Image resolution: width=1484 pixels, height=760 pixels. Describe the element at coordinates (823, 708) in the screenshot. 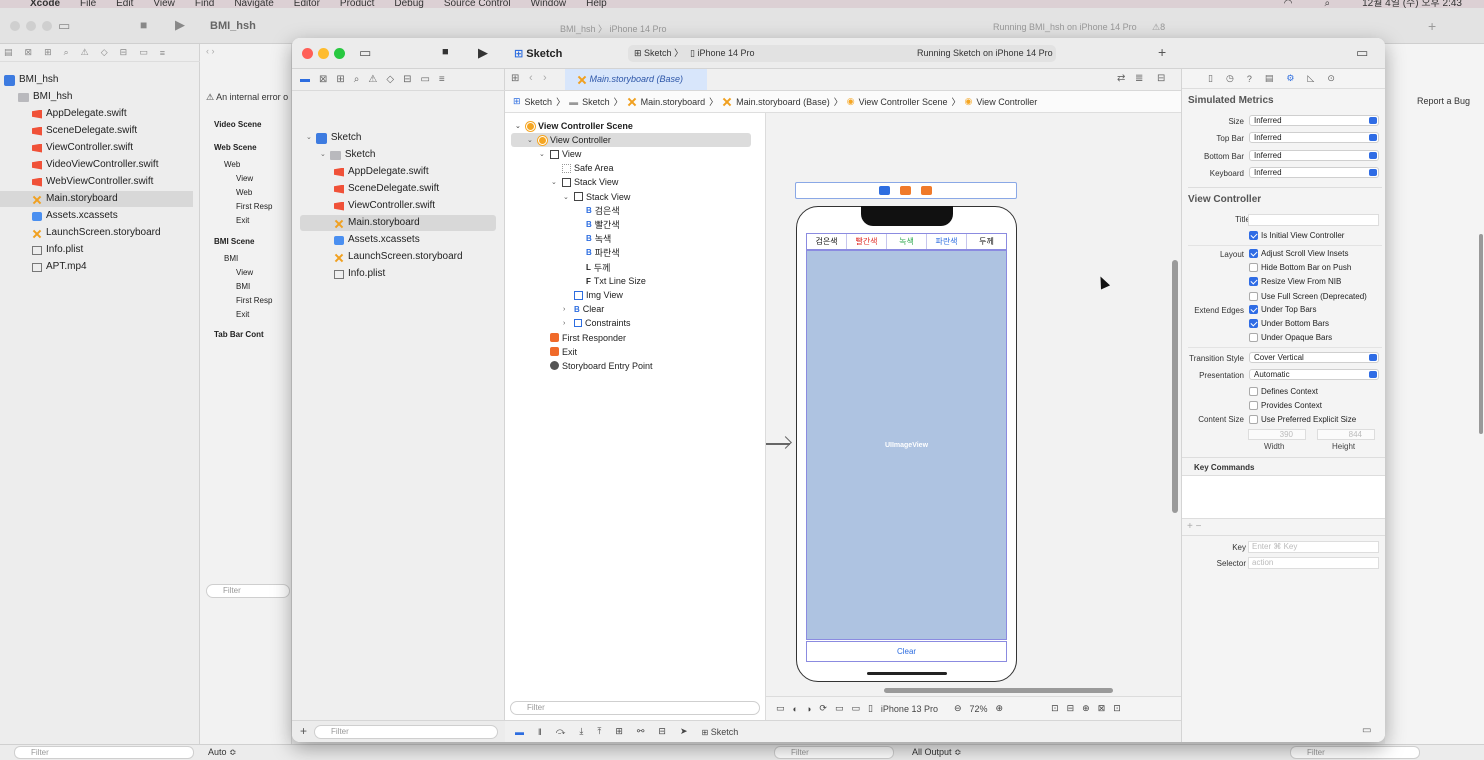

I see `rotate-icon: ⟳` at that location.